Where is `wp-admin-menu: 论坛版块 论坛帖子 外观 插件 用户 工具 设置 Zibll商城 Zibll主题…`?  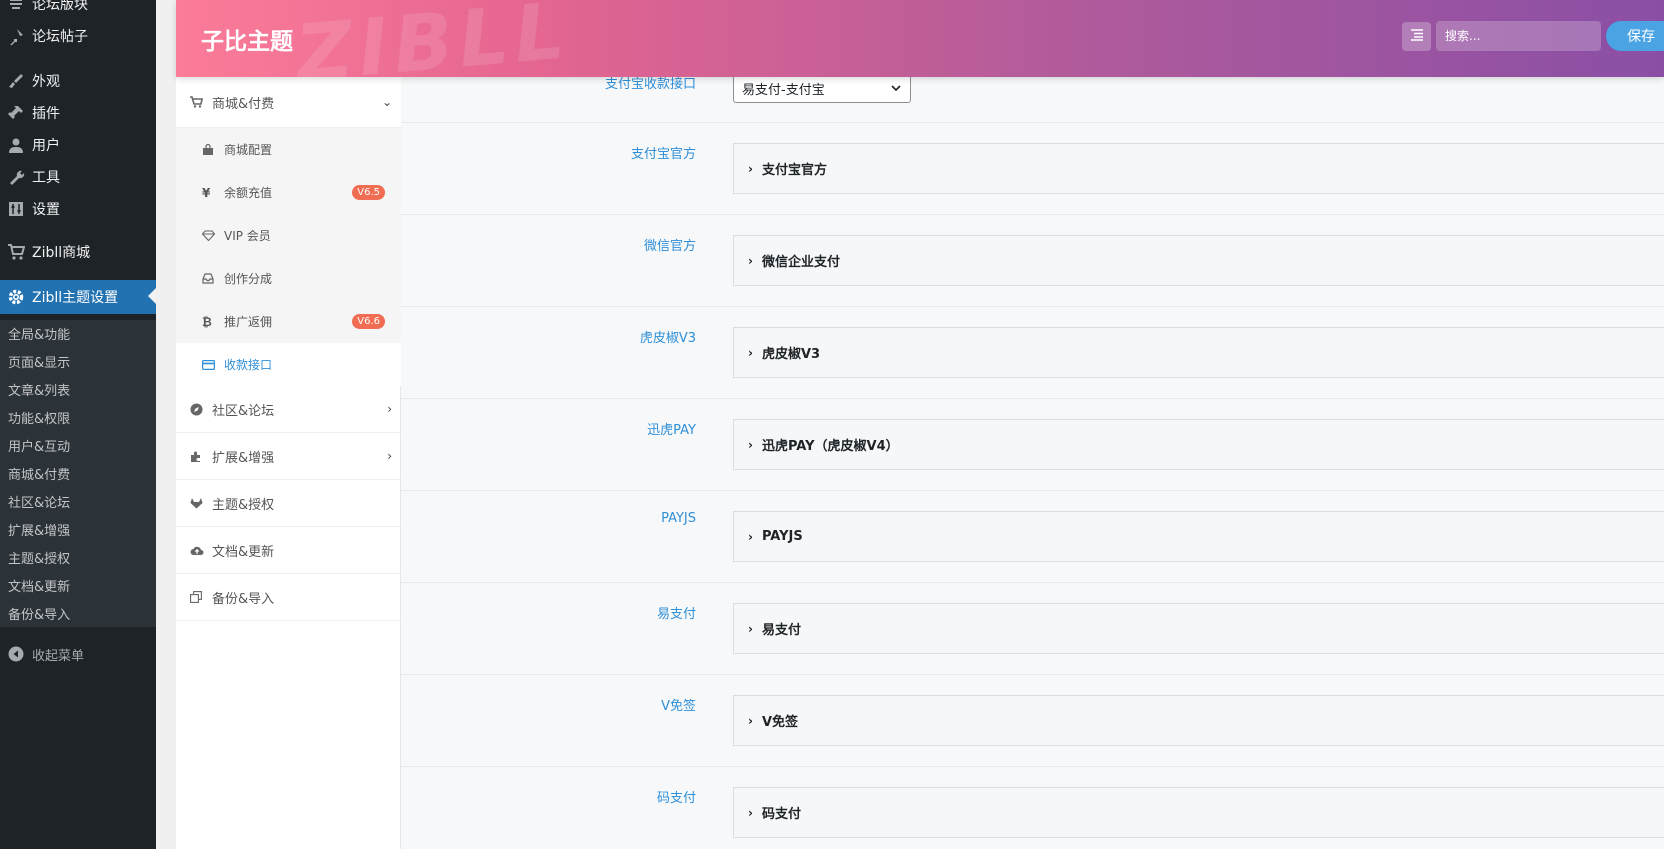 wp-admin-menu: 论坛版块 论坛帖子 外观 插件 用户 工具 设置 Zibll商城 Zibll主题… is located at coordinates (78, 424).